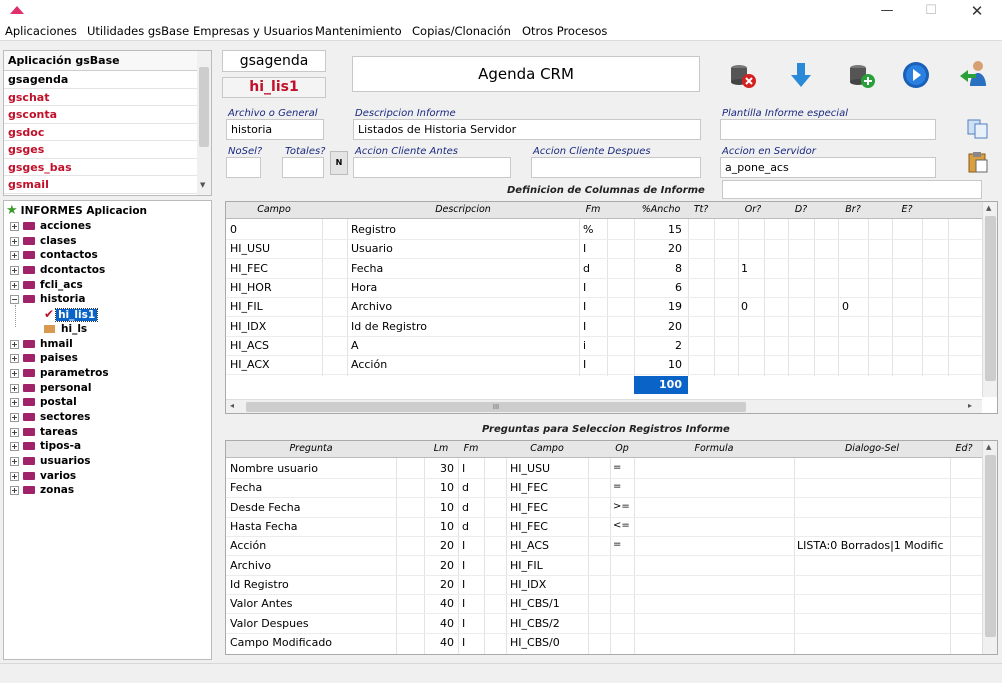  I want to click on plantilla-field, so click(828, 129).